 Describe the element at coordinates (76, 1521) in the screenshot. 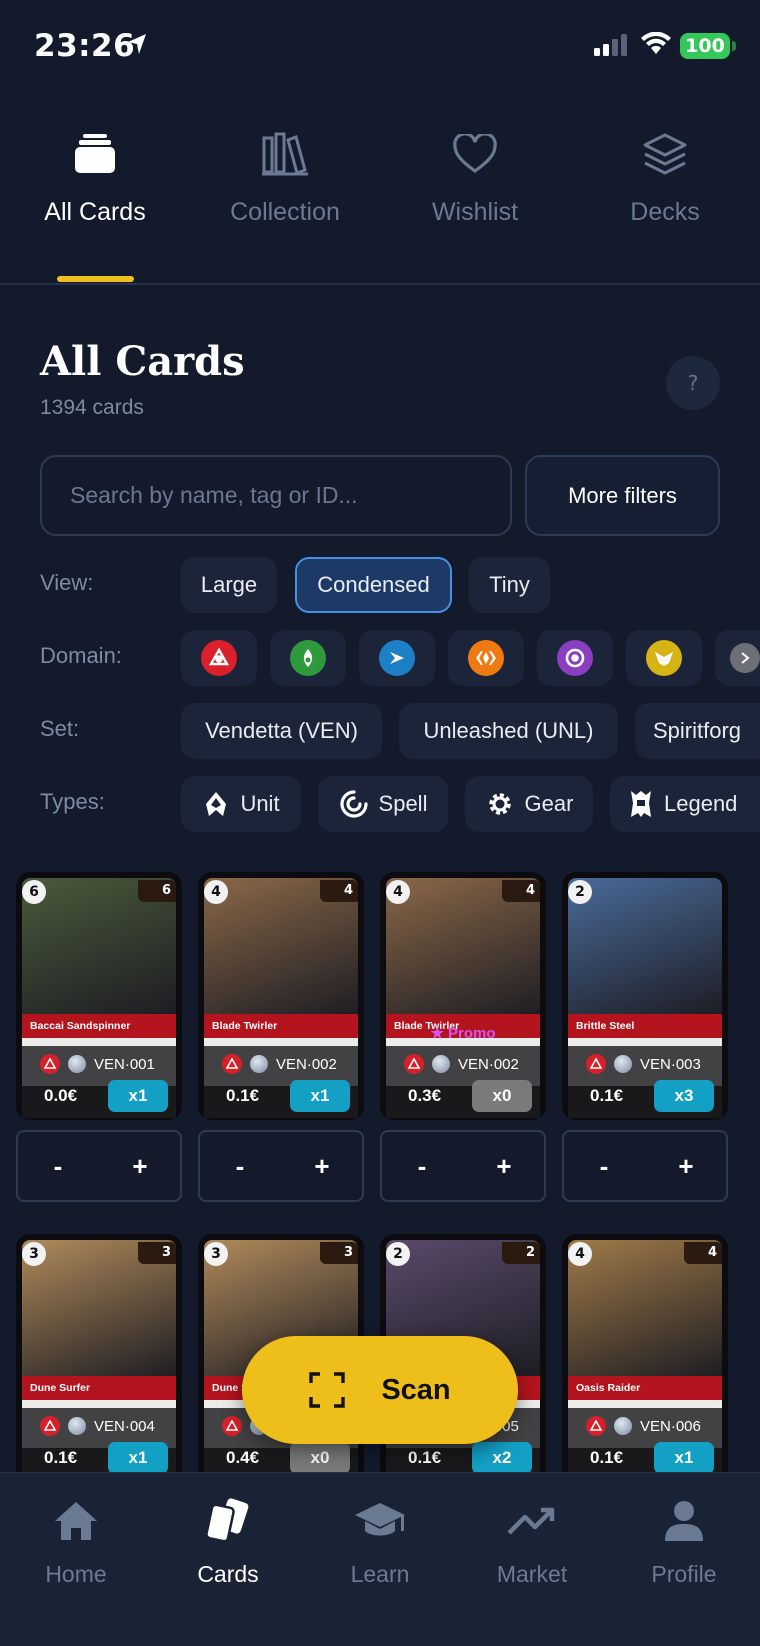

I see `home-icon` at that location.